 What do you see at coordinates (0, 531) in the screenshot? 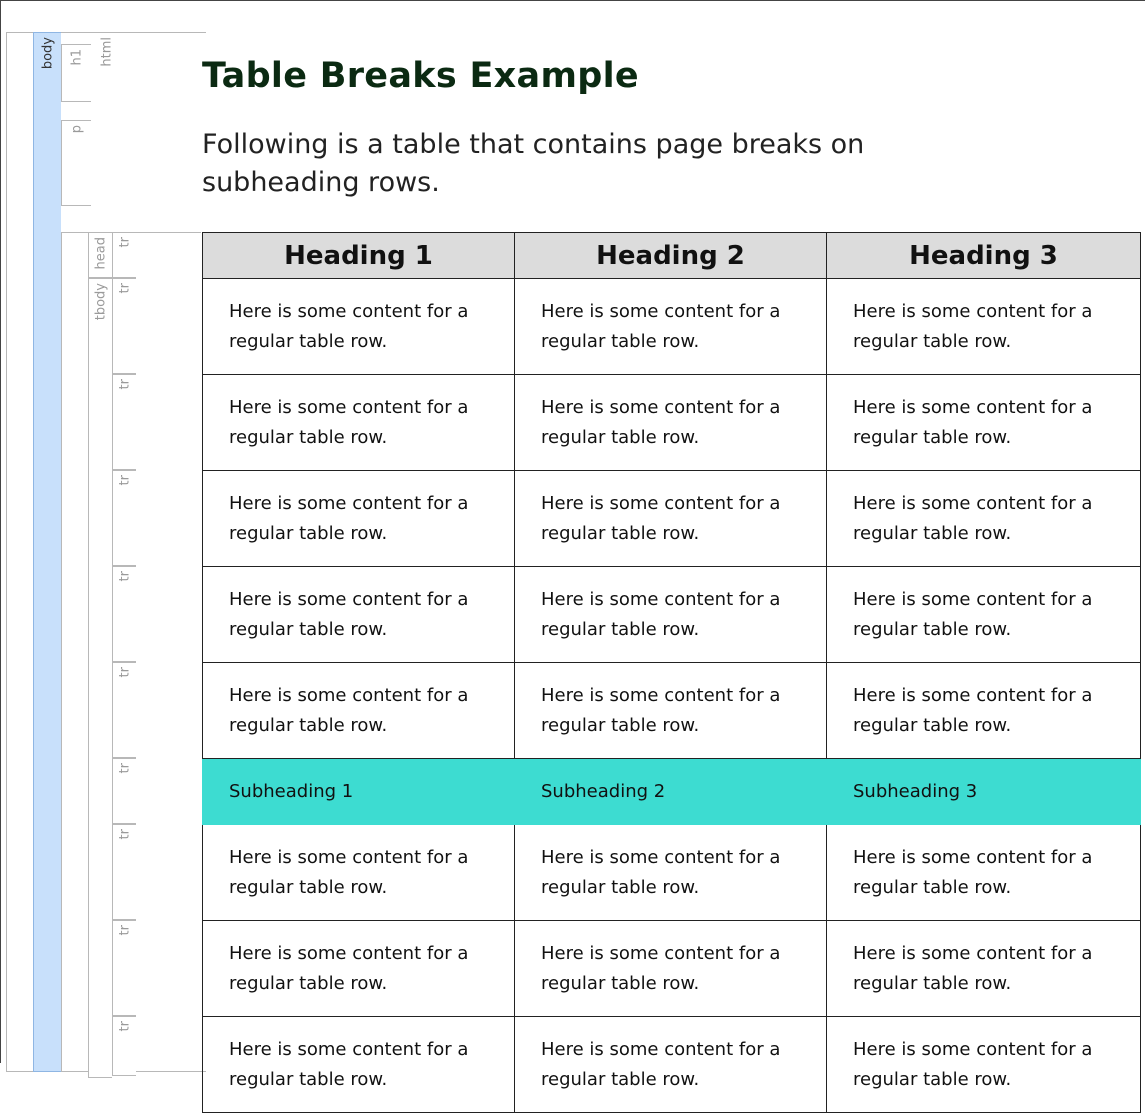
I see `window-left-edge` at bounding box center [0, 531].